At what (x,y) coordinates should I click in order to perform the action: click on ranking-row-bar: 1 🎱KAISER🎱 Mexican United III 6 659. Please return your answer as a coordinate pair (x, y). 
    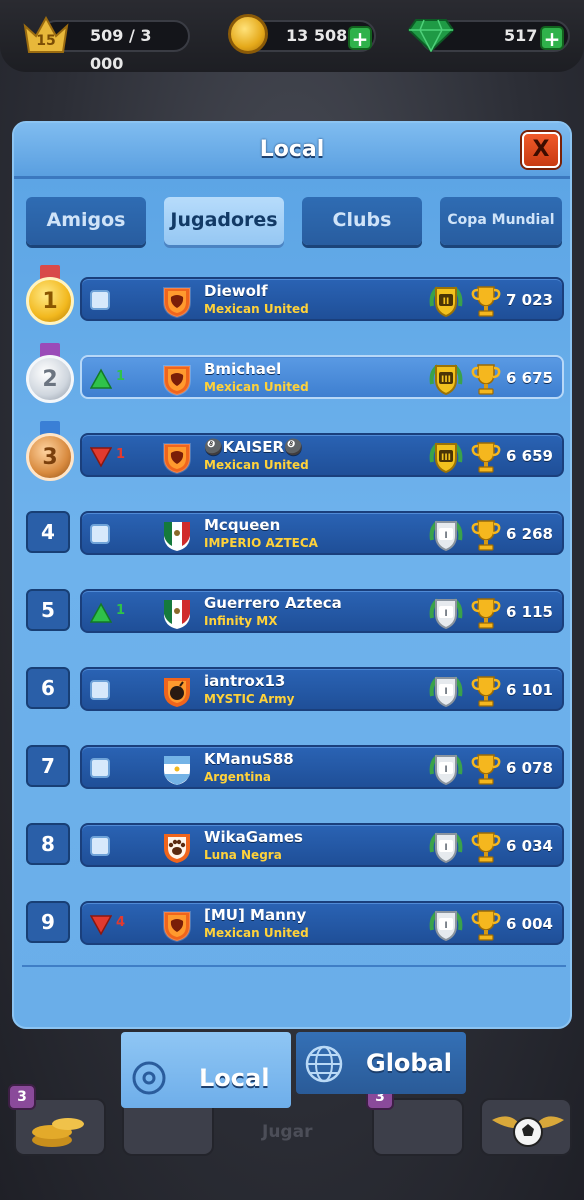
    Looking at the image, I should click on (322, 455).